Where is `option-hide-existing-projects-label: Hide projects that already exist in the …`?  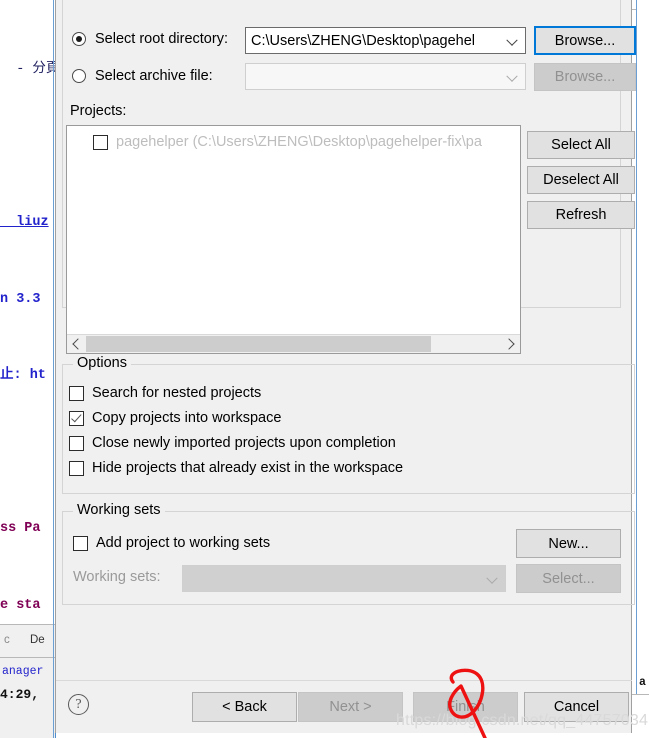 option-hide-existing-projects-label: Hide projects that already exist in the … is located at coordinates (248, 468).